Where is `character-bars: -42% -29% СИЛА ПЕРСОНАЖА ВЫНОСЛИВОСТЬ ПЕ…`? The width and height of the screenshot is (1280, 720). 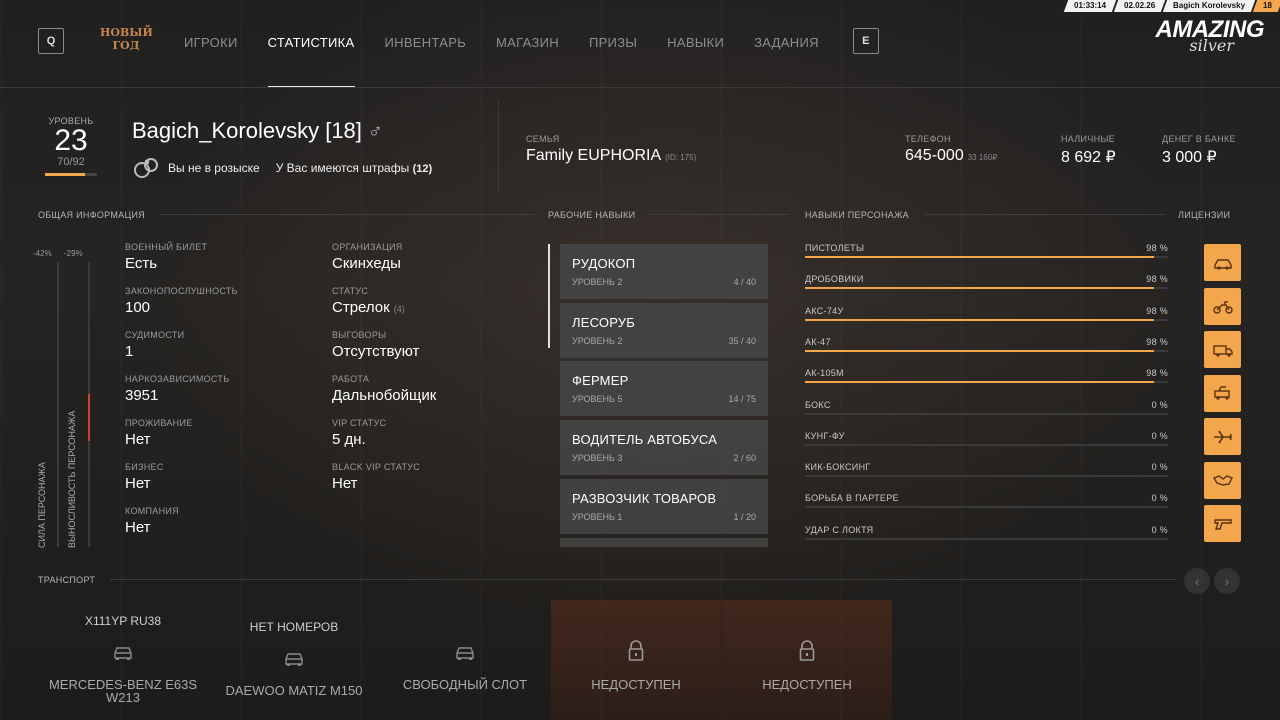 character-bars: -42% -29% СИЛА ПЕРСОНАЖА ВЫНОСЛИВОСТЬ ПЕ… is located at coordinates (65, 396).